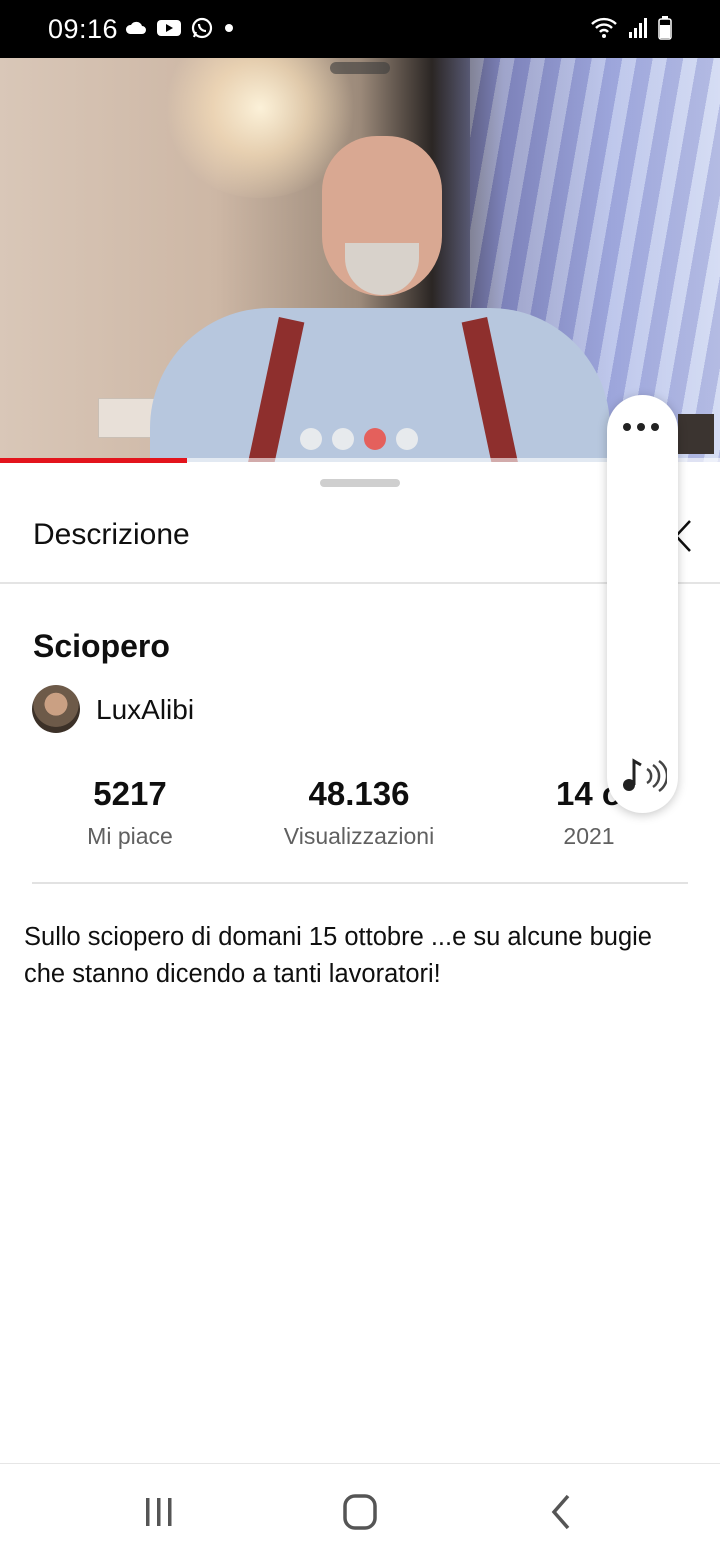  Describe the element at coordinates (229, 28) in the screenshot. I see `dot-icon` at that location.